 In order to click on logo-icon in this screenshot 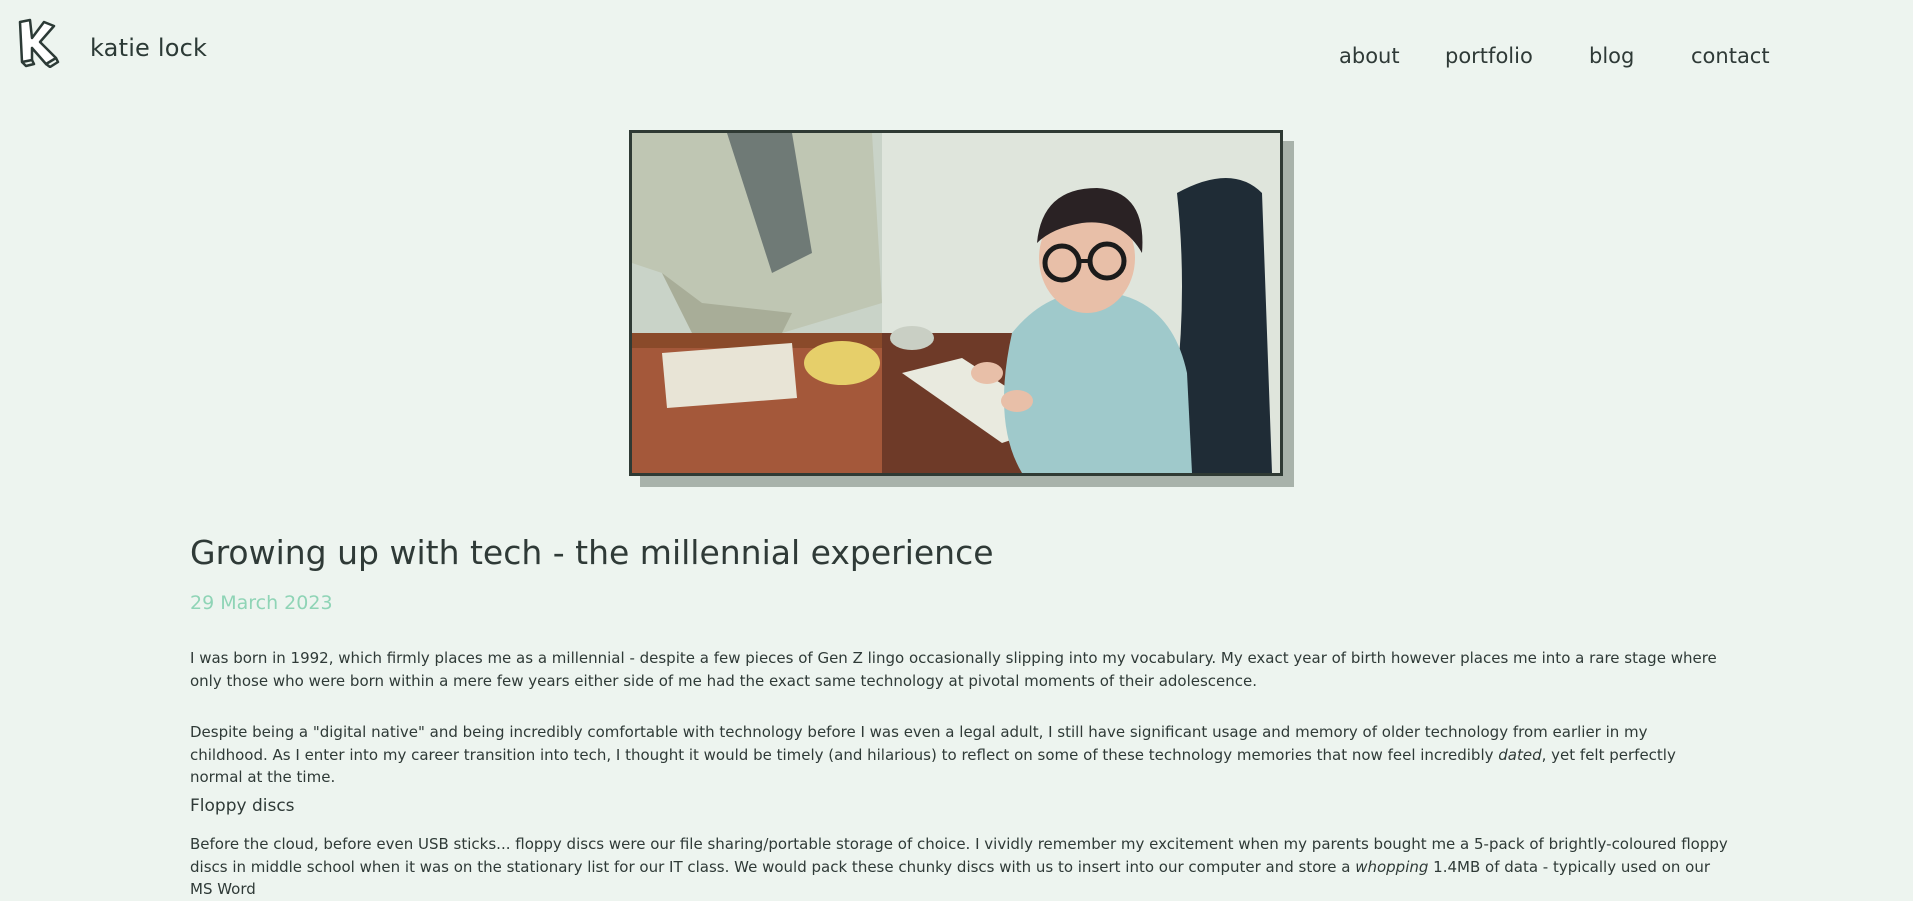, I will do `click(40, 42)`.